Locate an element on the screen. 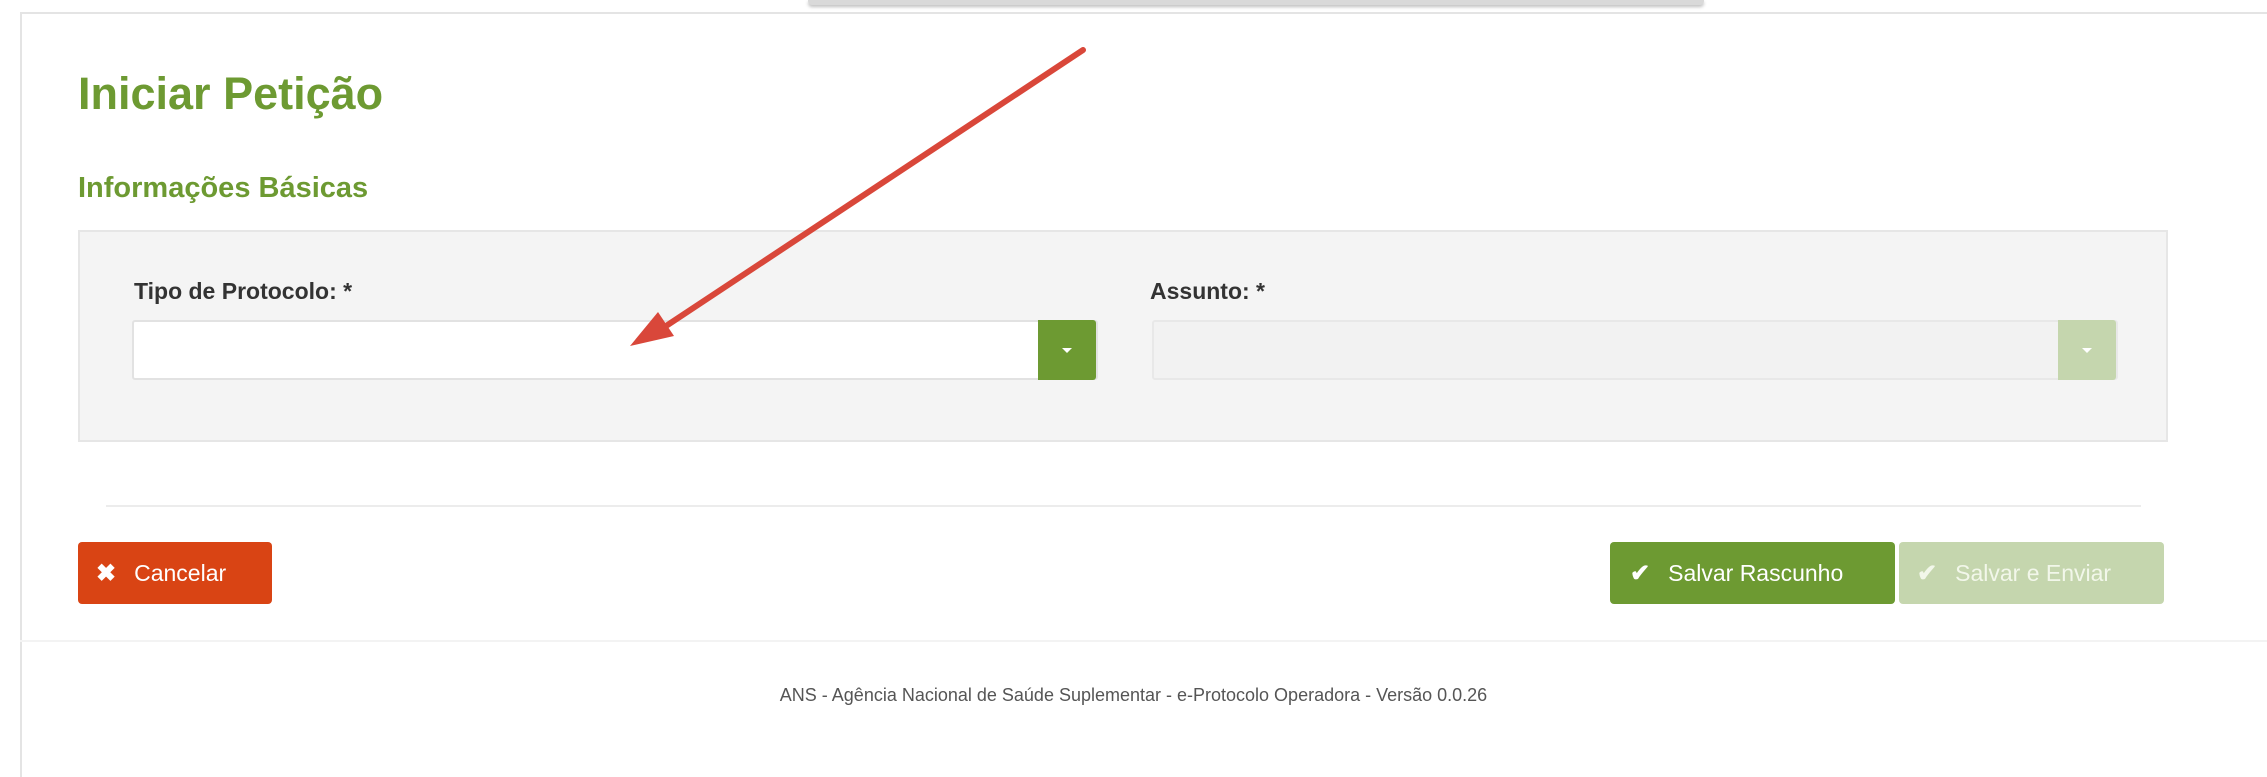  assunto-select is located at coordinates (1635, 350).